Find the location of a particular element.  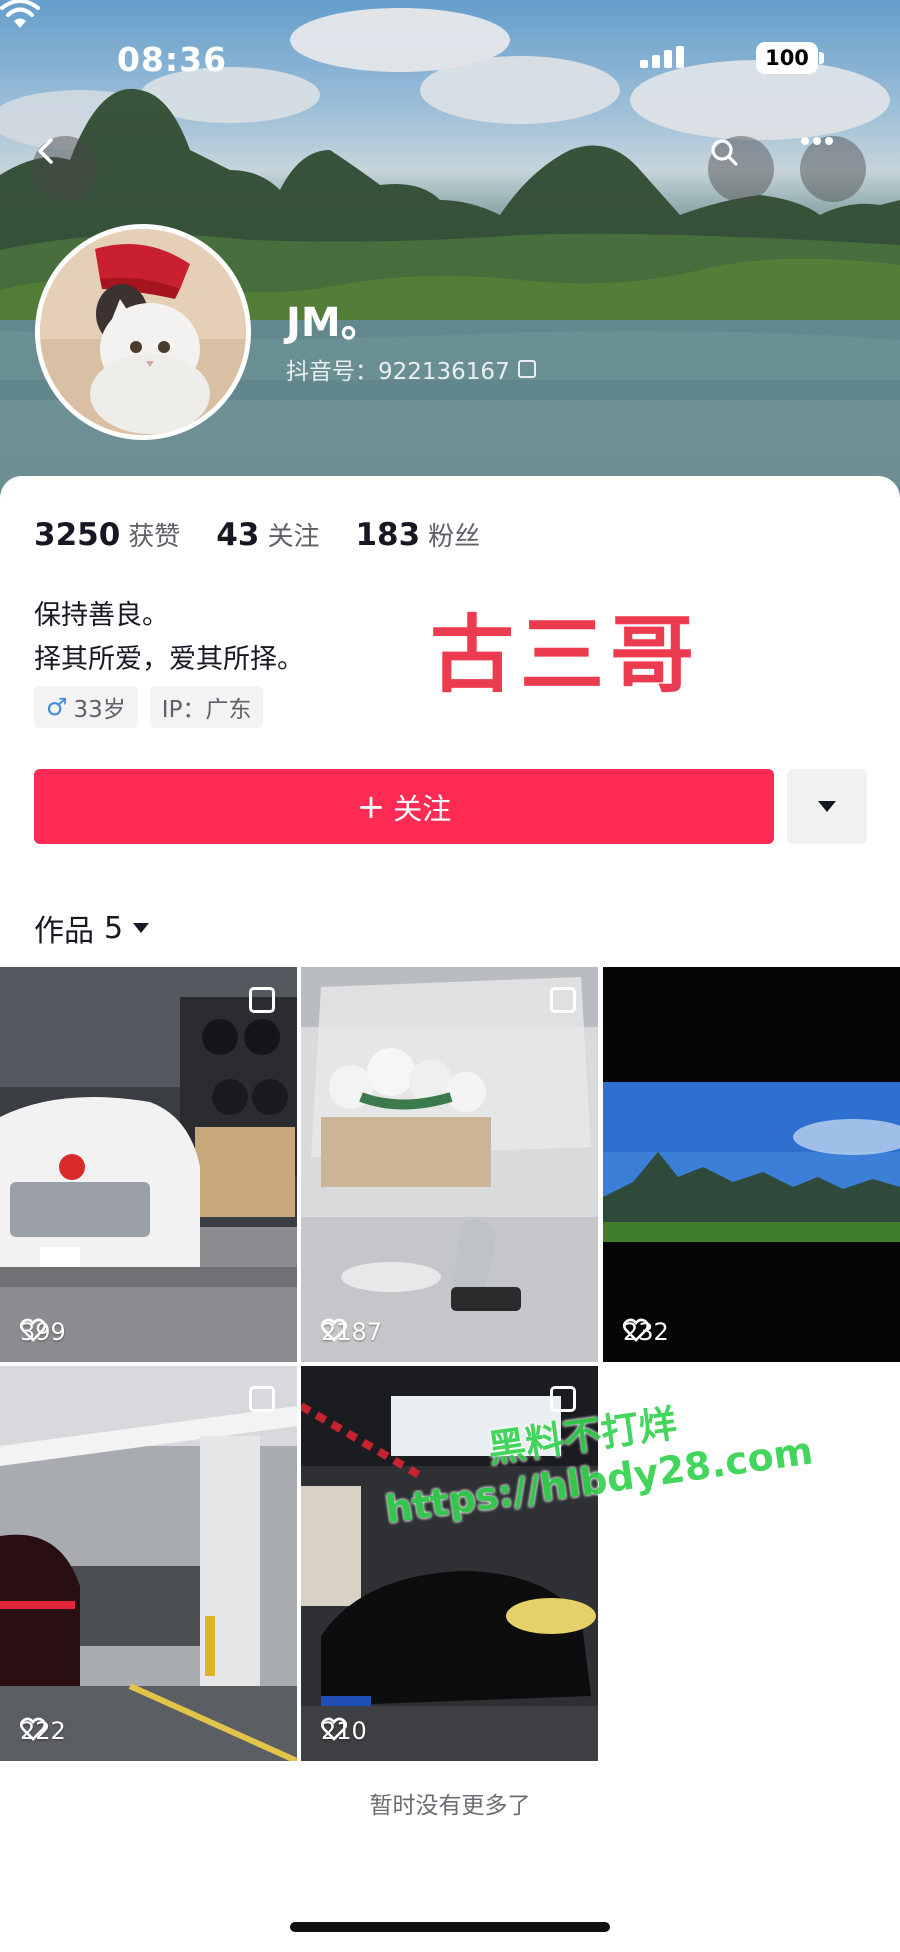

stat-likes: 3250 获赞 is located at coordinates (107, 534).